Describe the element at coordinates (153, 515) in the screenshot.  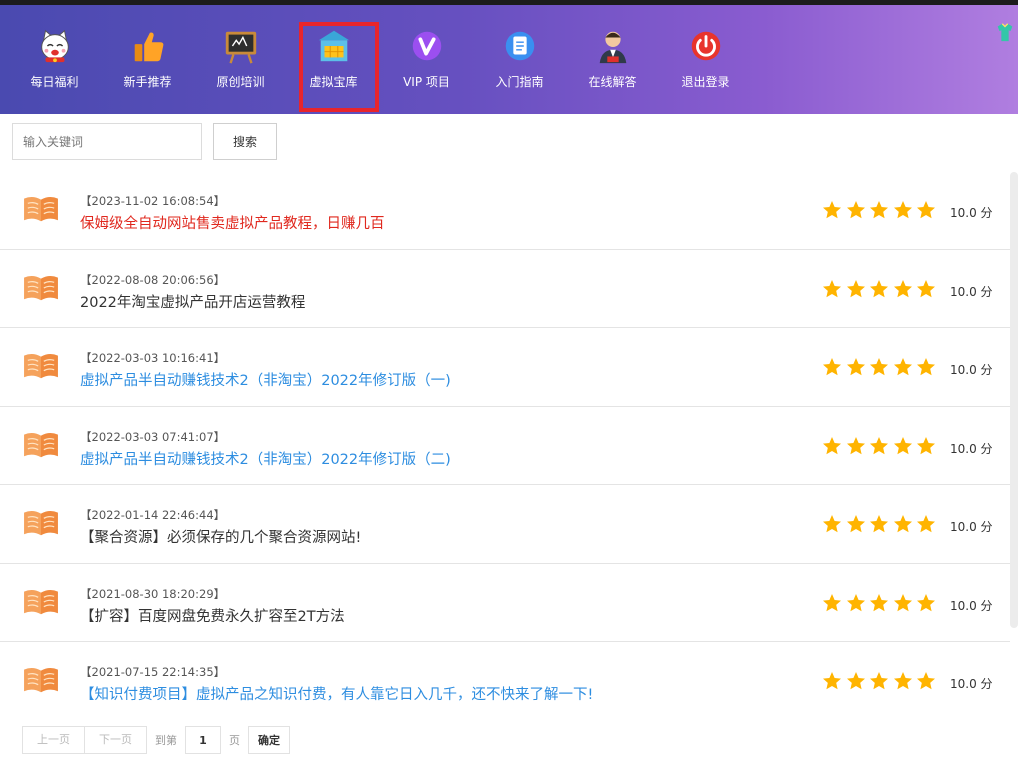
I see `item-date: 【2022-01-14 22:46:44】` at that location.